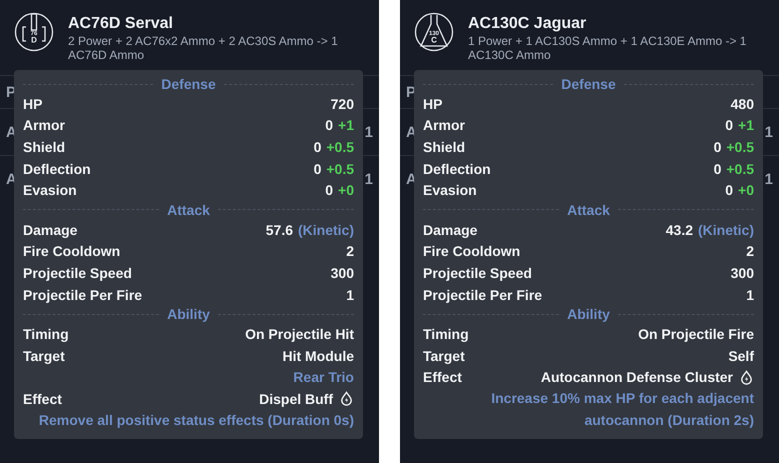 The image size is (779, 463). I want to click on ability-note: Increase 10% max HP for each adjacent autocannon (Duration 2s), so click(622, 409).